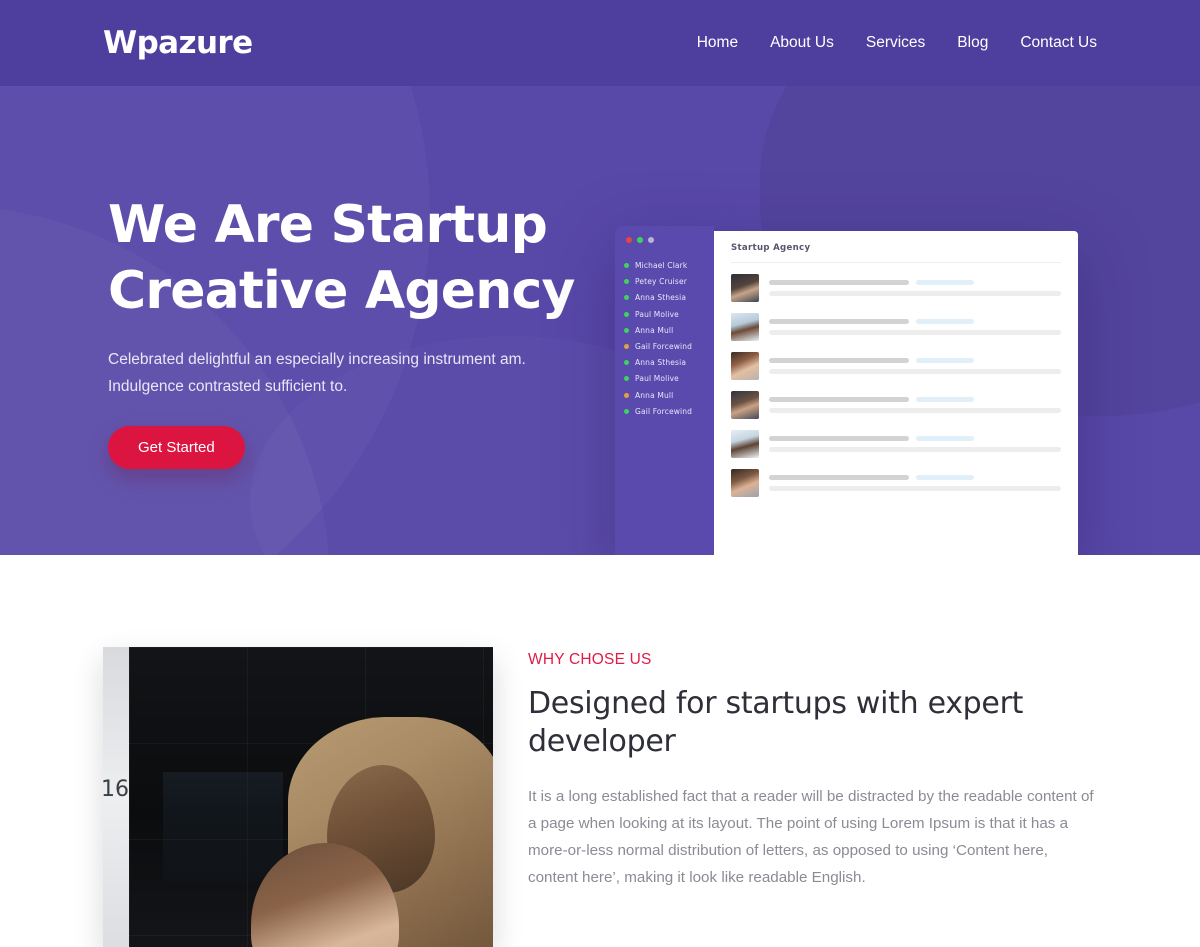 Image resolution: width=1200 pixels, height=947 pixels. Describe the element at coordinates (717, 43) in the screenshot. I see `nav-item-home: Home` at that location.